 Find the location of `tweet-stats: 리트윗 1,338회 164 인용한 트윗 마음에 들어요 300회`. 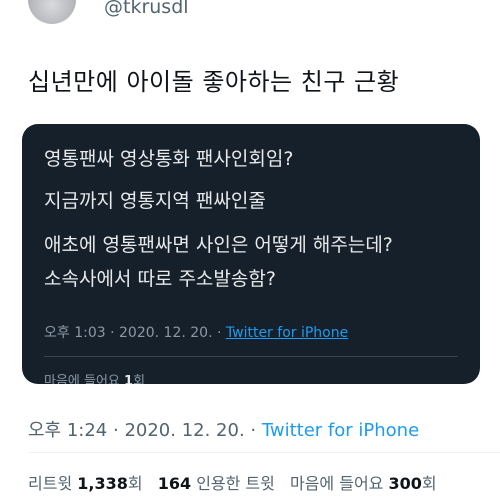

tweet-stats: 리트윗 1,338회 164 인용한 트윗 마음에 들어요 300회 is located at coordinates (237, 482).